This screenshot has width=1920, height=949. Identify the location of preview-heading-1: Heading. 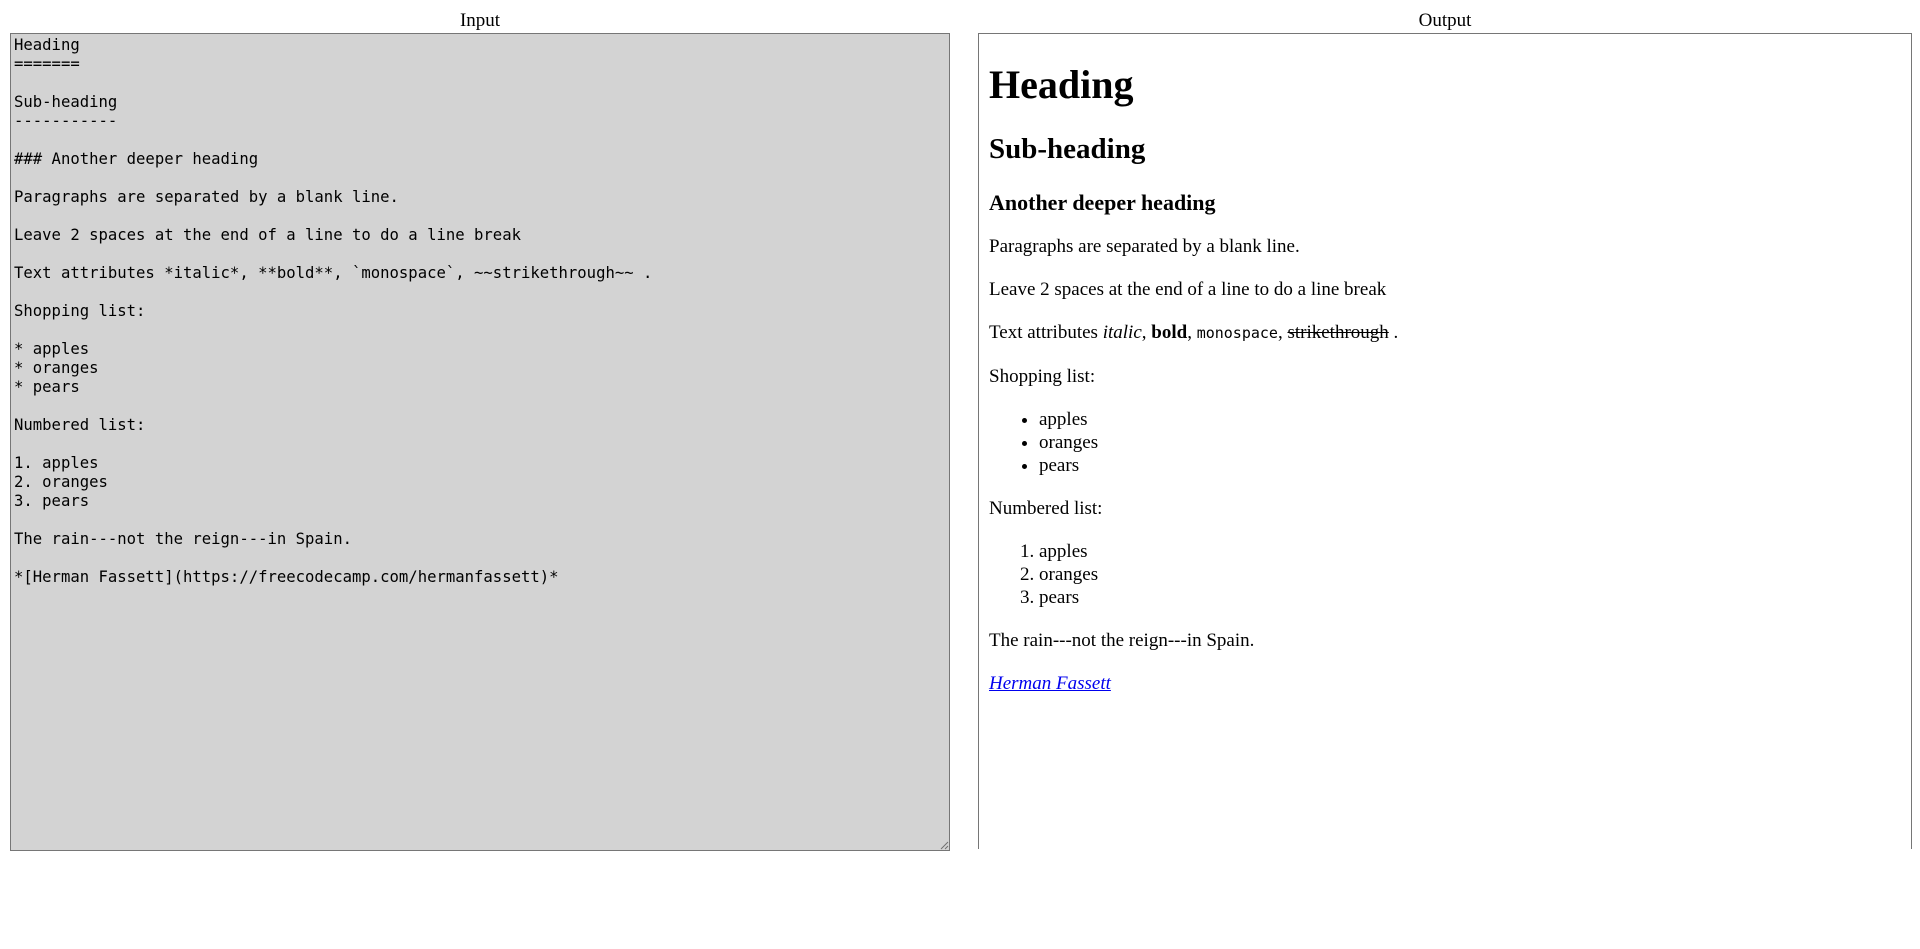
(1061, 84).